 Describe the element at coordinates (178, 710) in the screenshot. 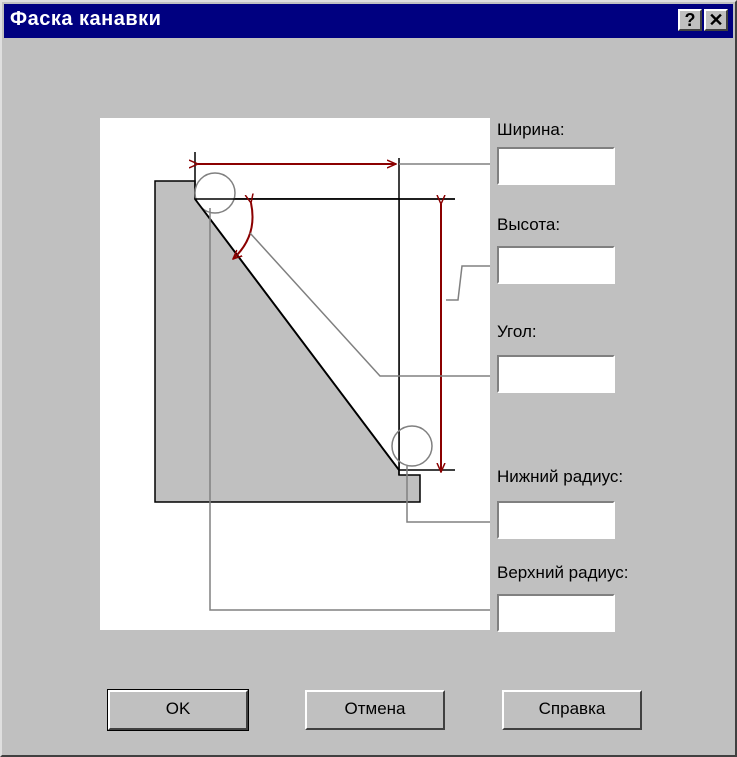

I see `ok-button: OK` at that location.